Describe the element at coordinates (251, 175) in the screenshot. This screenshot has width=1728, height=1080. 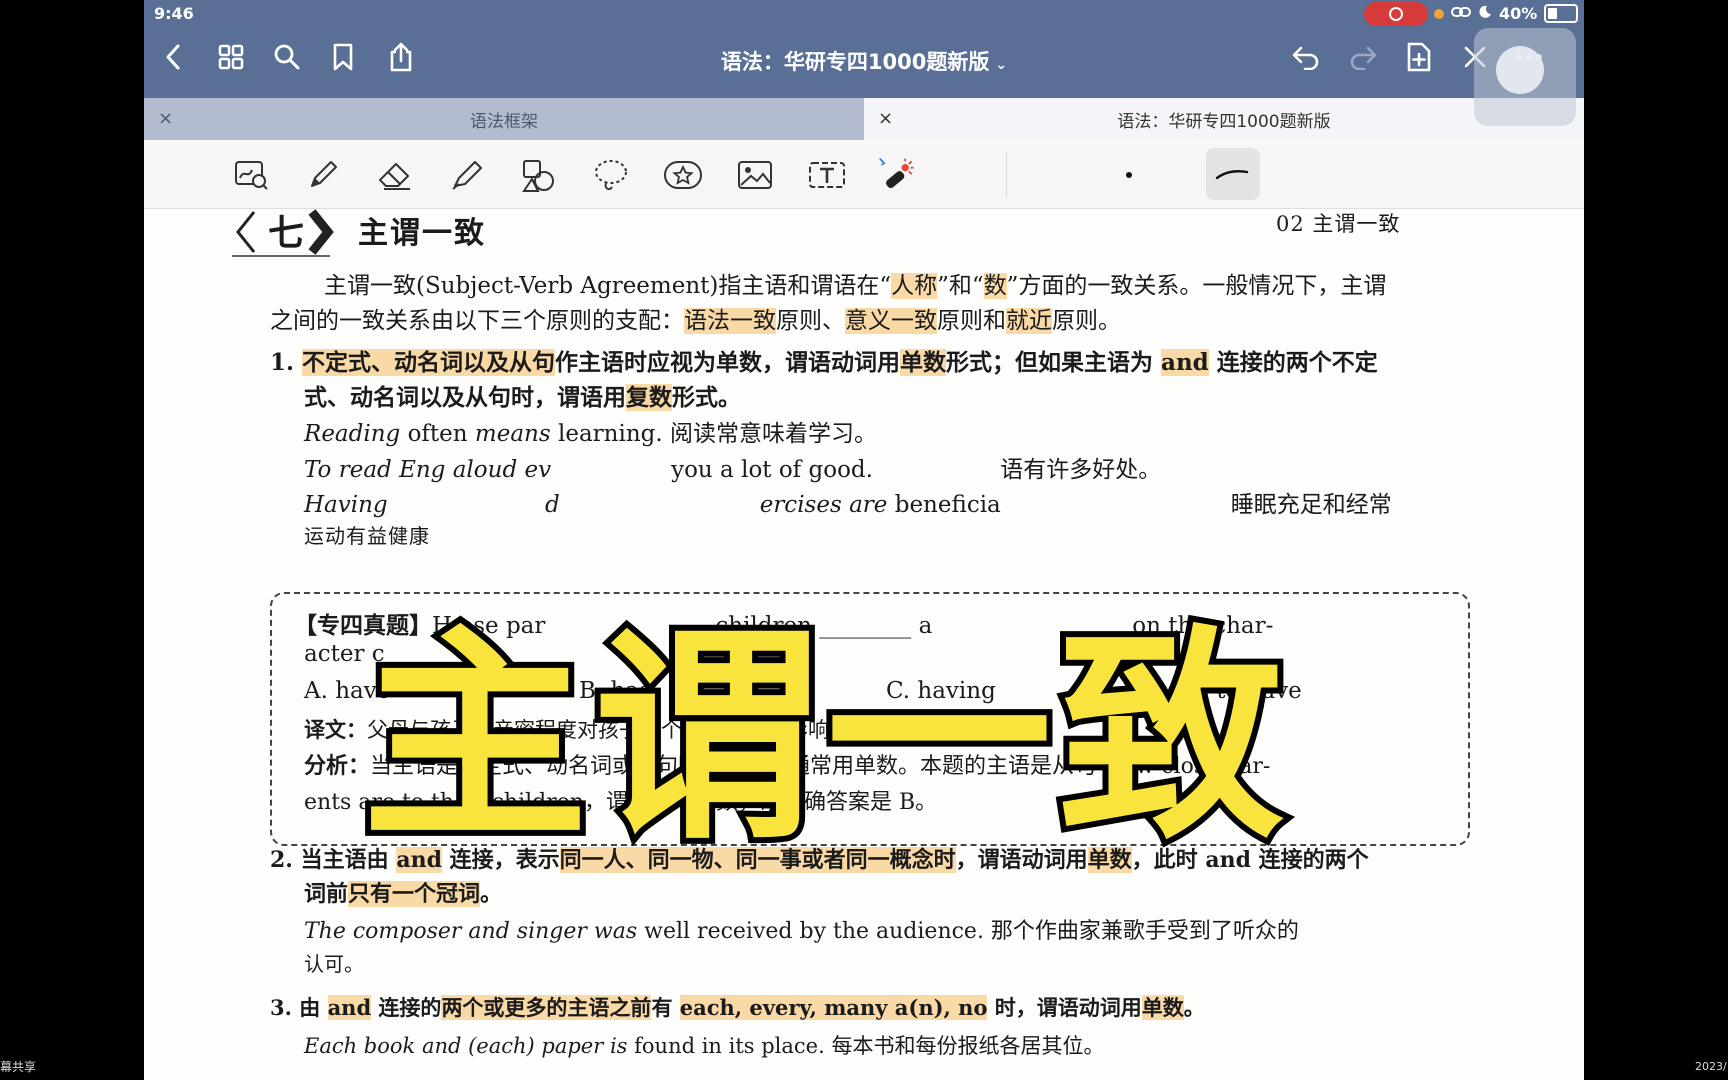
I see `zoom-window-icon` at that location.